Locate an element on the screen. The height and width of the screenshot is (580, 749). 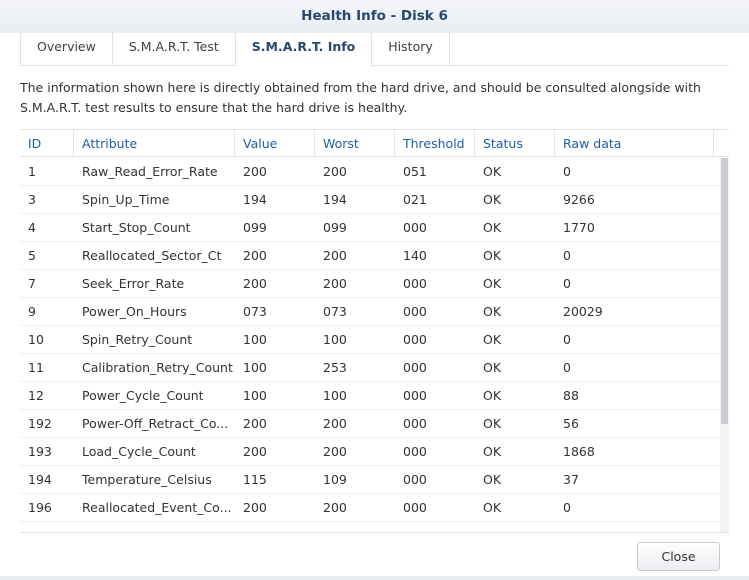
cell-id: 4 is located at coordinates (32, 227).